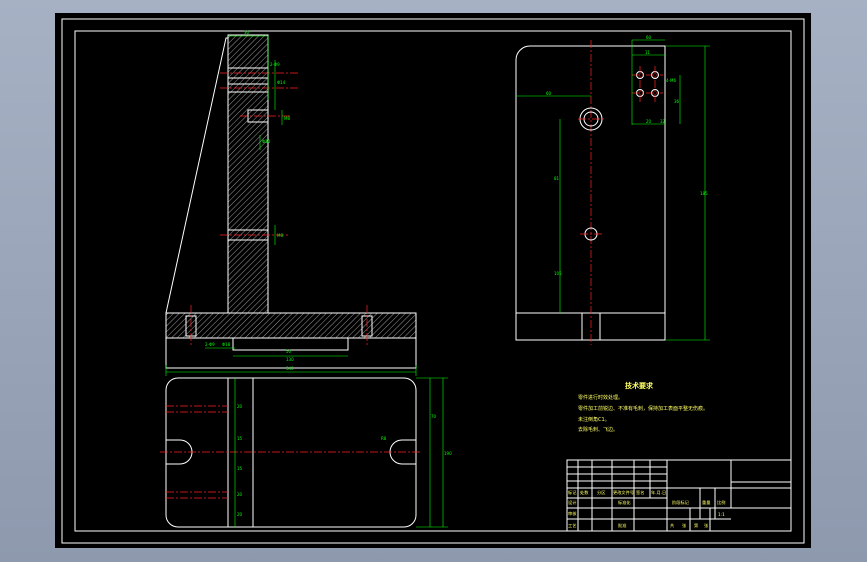 The width and height of the screenshot is (867, 562). I want to click on dim-front-20: 20, so click(649, 121).